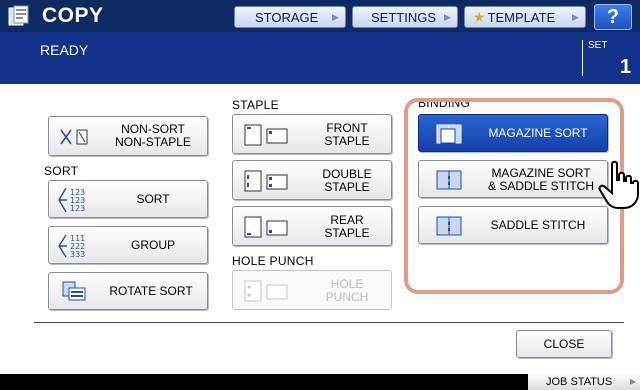 The height and width of the screenshot is (390, 640). Describe the element at coordinates (18, 15) in the screenshot. I see `copy-icon` at that location.